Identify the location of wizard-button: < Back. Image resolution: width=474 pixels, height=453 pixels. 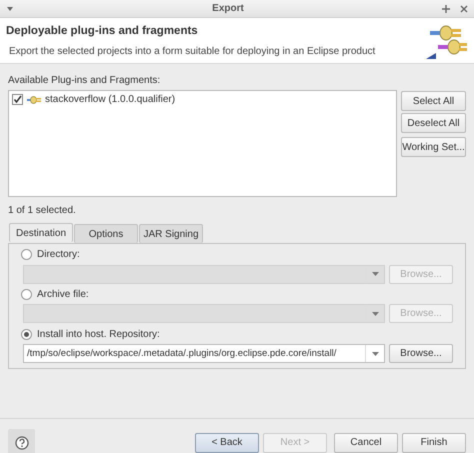
(227, 442).